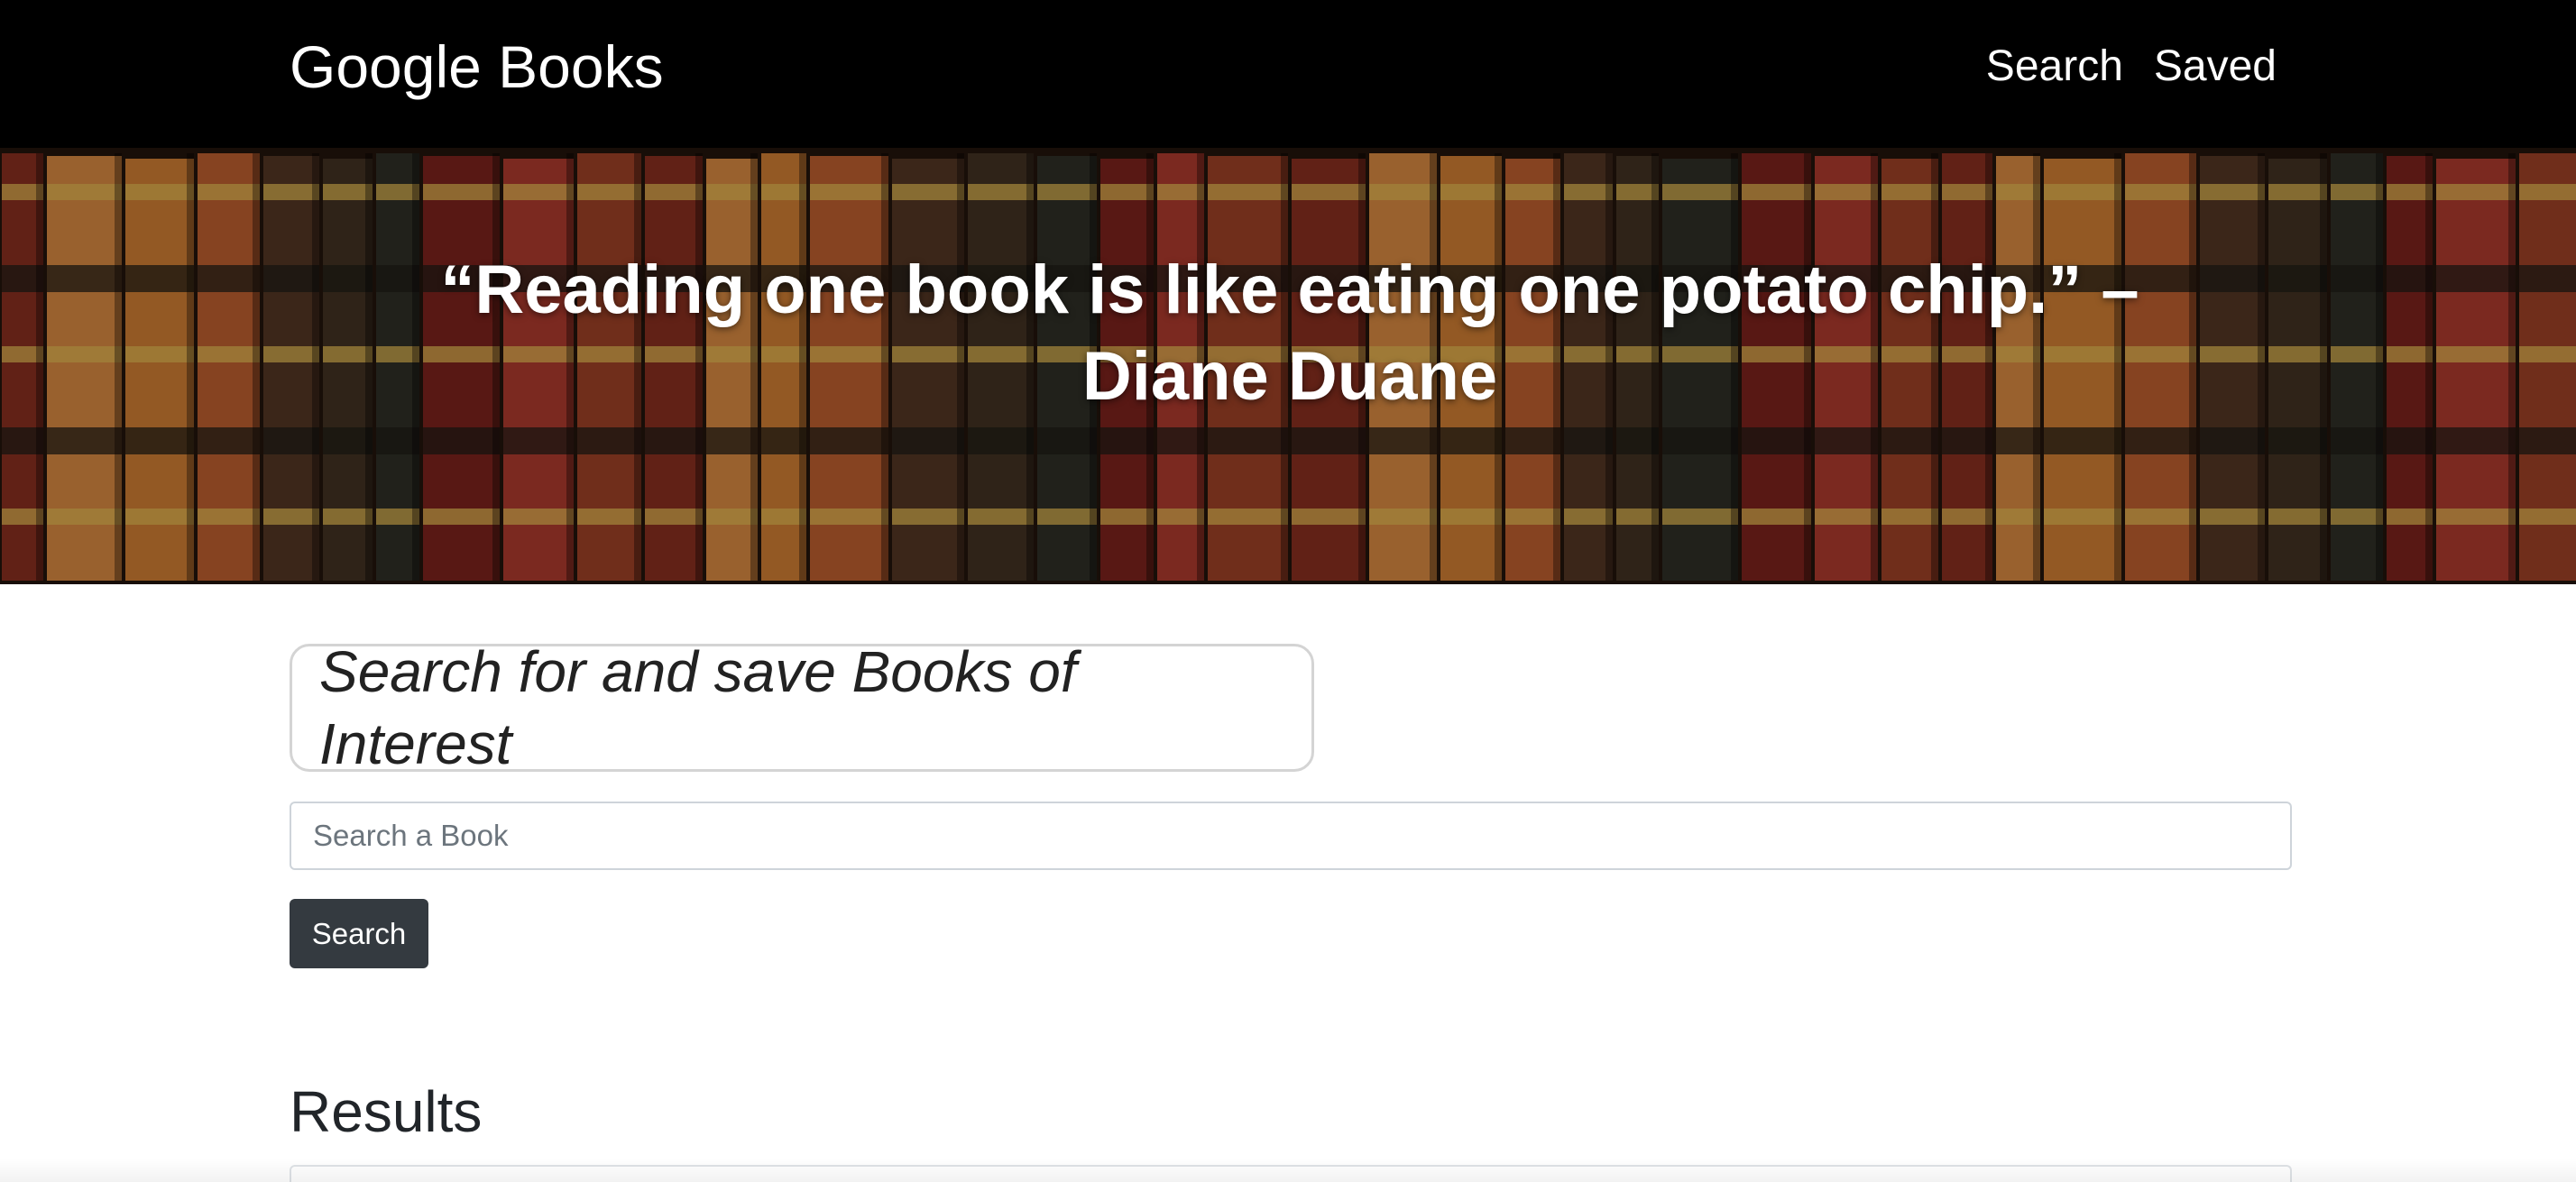 The height and width of the screenshot is (1182, 2576). I want to click on tagline-heading: Search for and save Books of Interest, so click(698, 707).